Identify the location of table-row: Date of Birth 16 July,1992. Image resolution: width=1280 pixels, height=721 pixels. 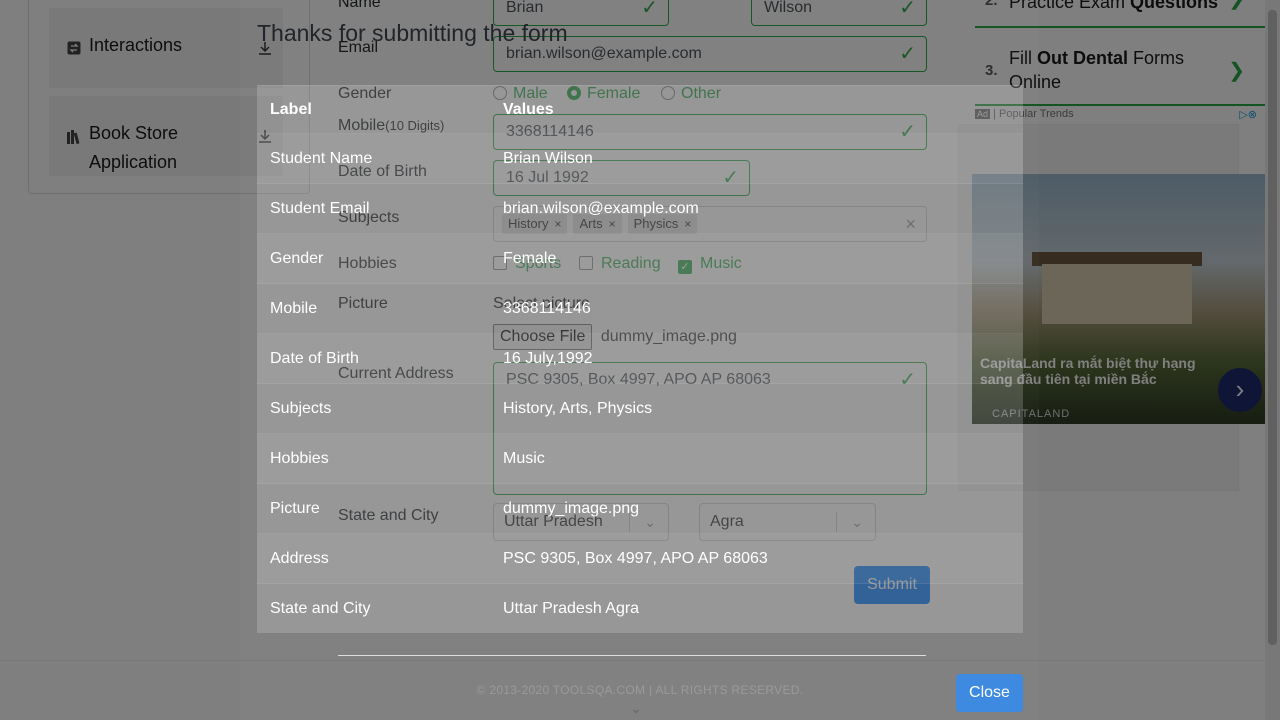
(640, 358).